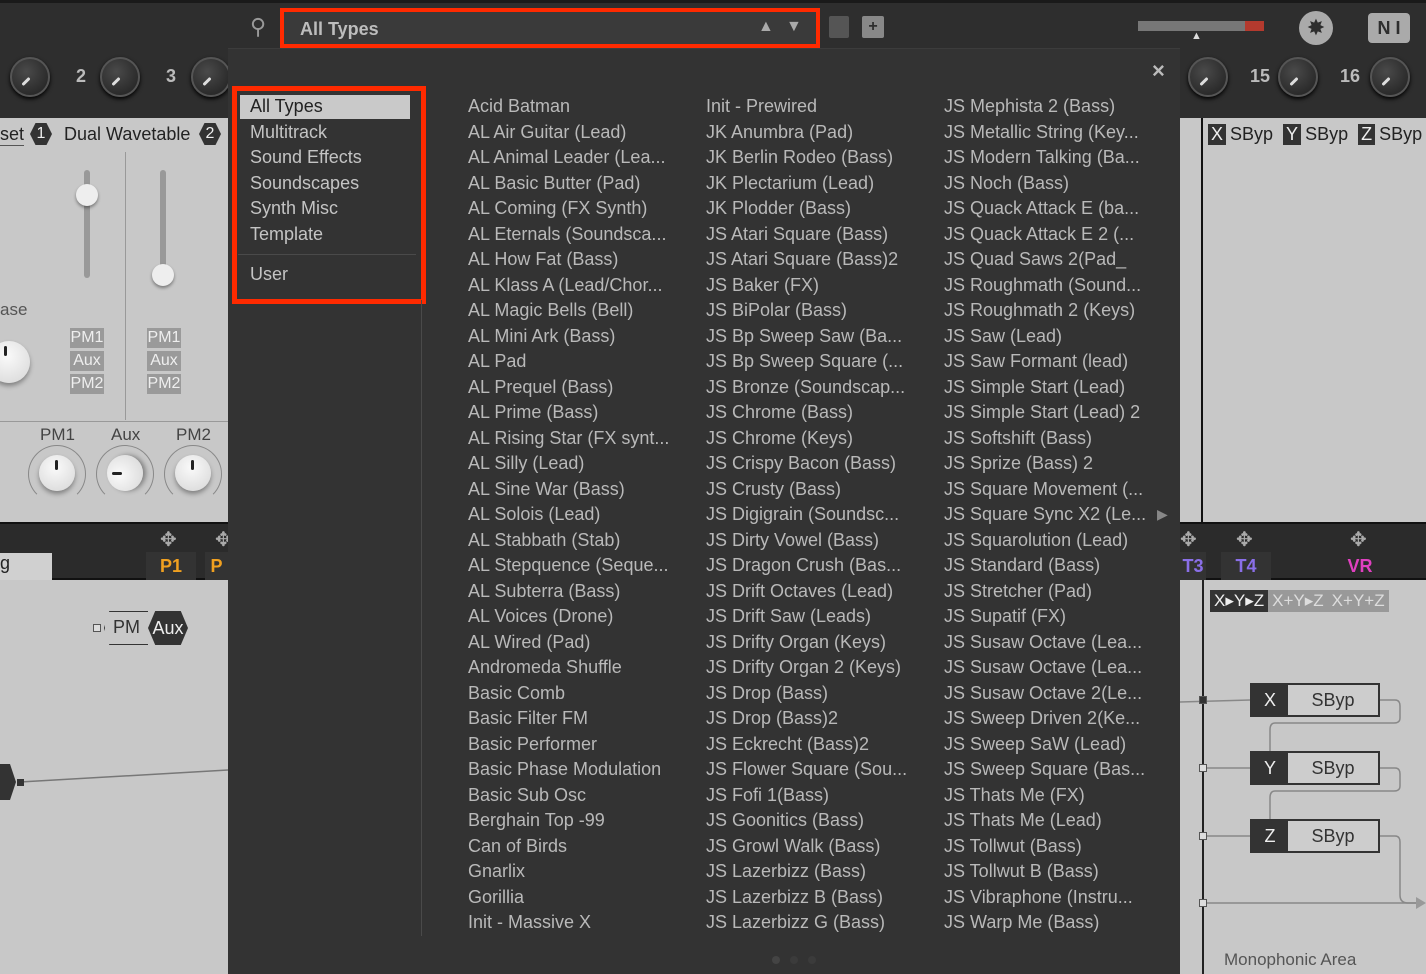  What do you see at coordinates (1006, 183) in the screenshot?
I see `preset-list-item: JS Noch (Bass)` at bounding box center [1006, 183].